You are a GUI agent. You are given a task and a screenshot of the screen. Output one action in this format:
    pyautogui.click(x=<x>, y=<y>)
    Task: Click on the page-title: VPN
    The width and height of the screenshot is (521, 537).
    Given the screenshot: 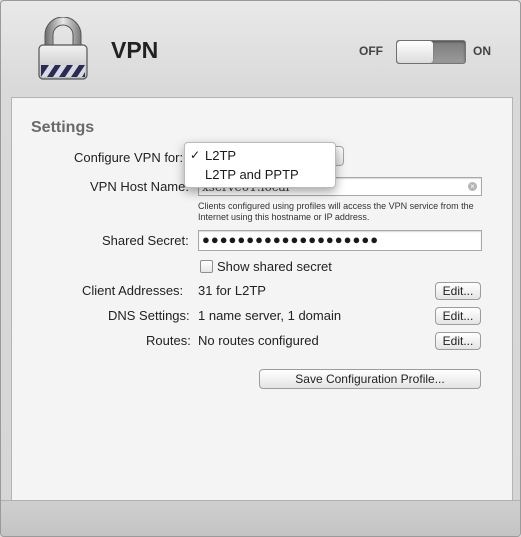 What is the action you would take?
    pyautogui.click(x=135, y=50)
    